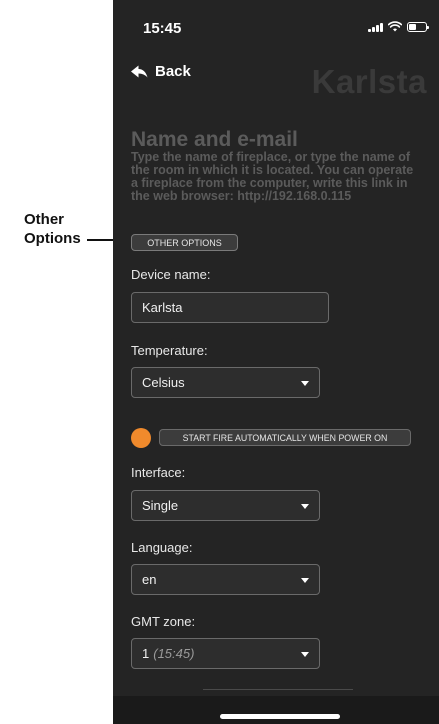 Image resolution: width=439 pixels, height=724 pixels. Describe the element at coordinates (225, 653) in the screenshot. I see `gmt-zone-select: 1 (15:45)` at that location.